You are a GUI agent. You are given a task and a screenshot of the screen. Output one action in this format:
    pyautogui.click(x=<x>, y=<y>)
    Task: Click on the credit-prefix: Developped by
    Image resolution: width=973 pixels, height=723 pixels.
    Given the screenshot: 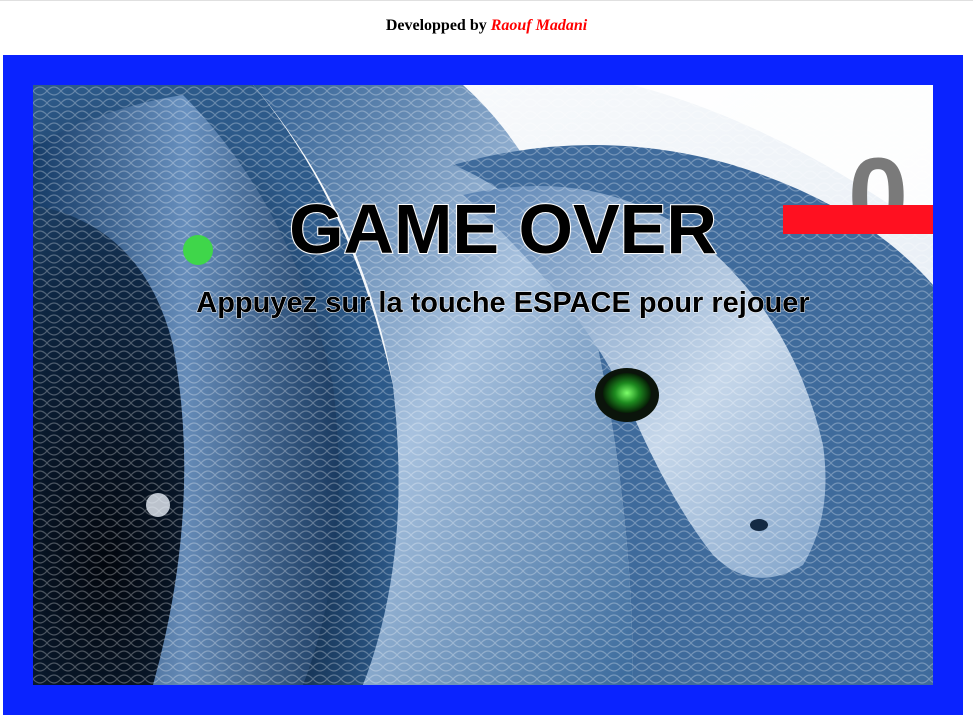 What is the action you would take?
    pyautogui.click(x=436, y=25)
    